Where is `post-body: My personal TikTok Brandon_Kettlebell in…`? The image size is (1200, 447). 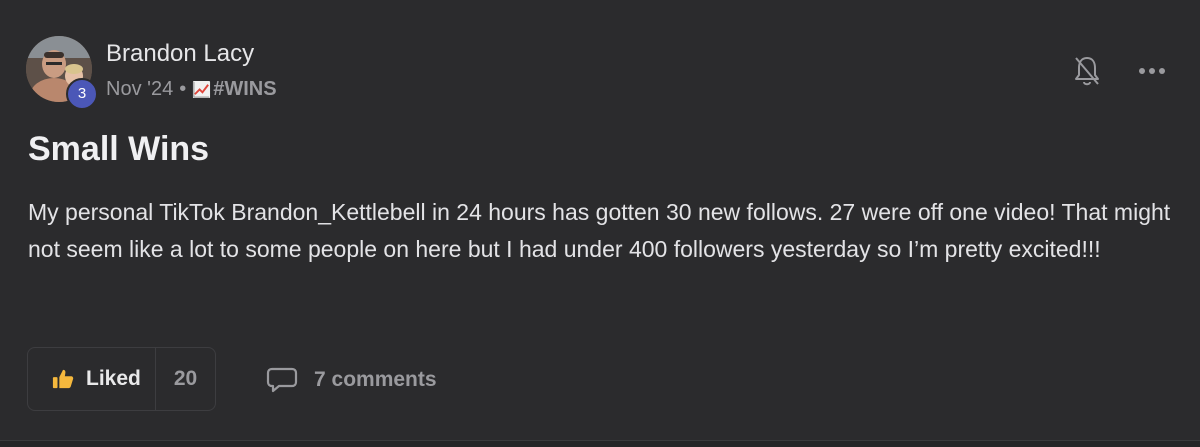 post-body: My personal TikTok Brandon_Kettlebell in… is located at coordinates (599, 230).